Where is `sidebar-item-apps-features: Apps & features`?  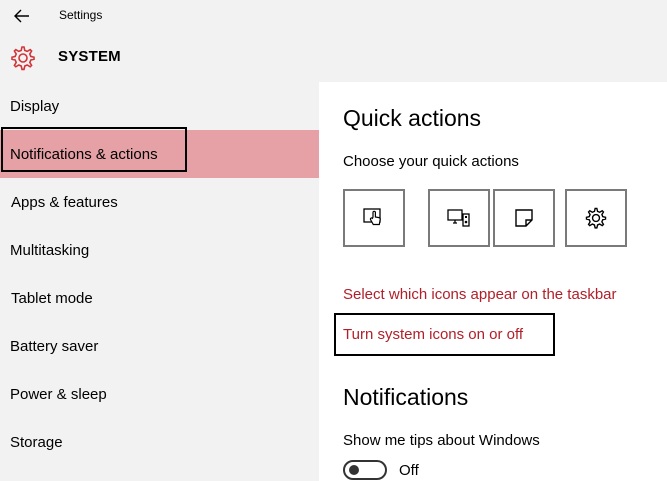 sidebar-item-apps-features: Apps & features is located at coordinates (159, 202).